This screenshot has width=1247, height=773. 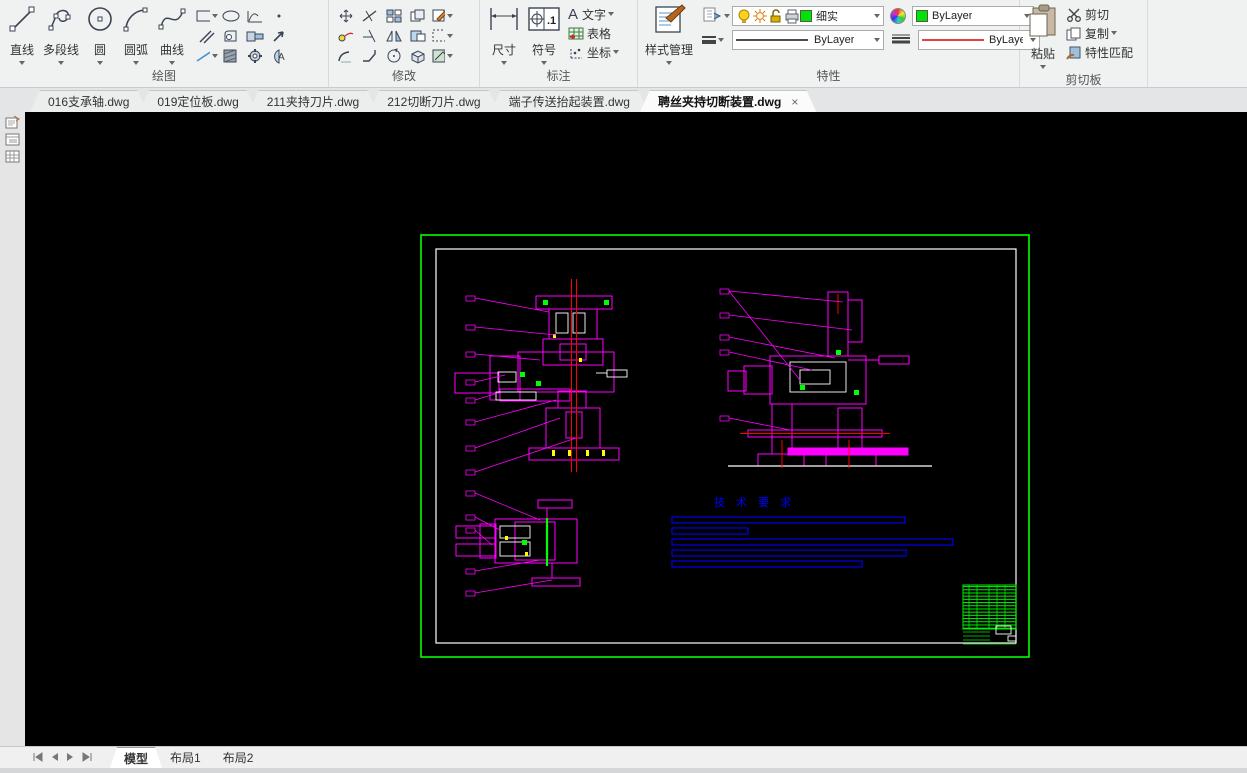 I want to click on side-view, so click(x=825, y=378).